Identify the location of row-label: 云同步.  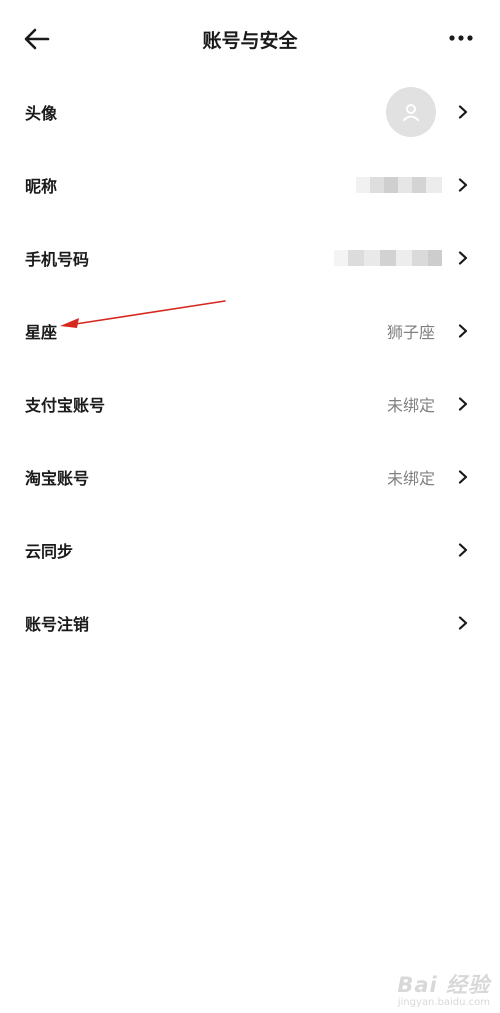
(49, 551).